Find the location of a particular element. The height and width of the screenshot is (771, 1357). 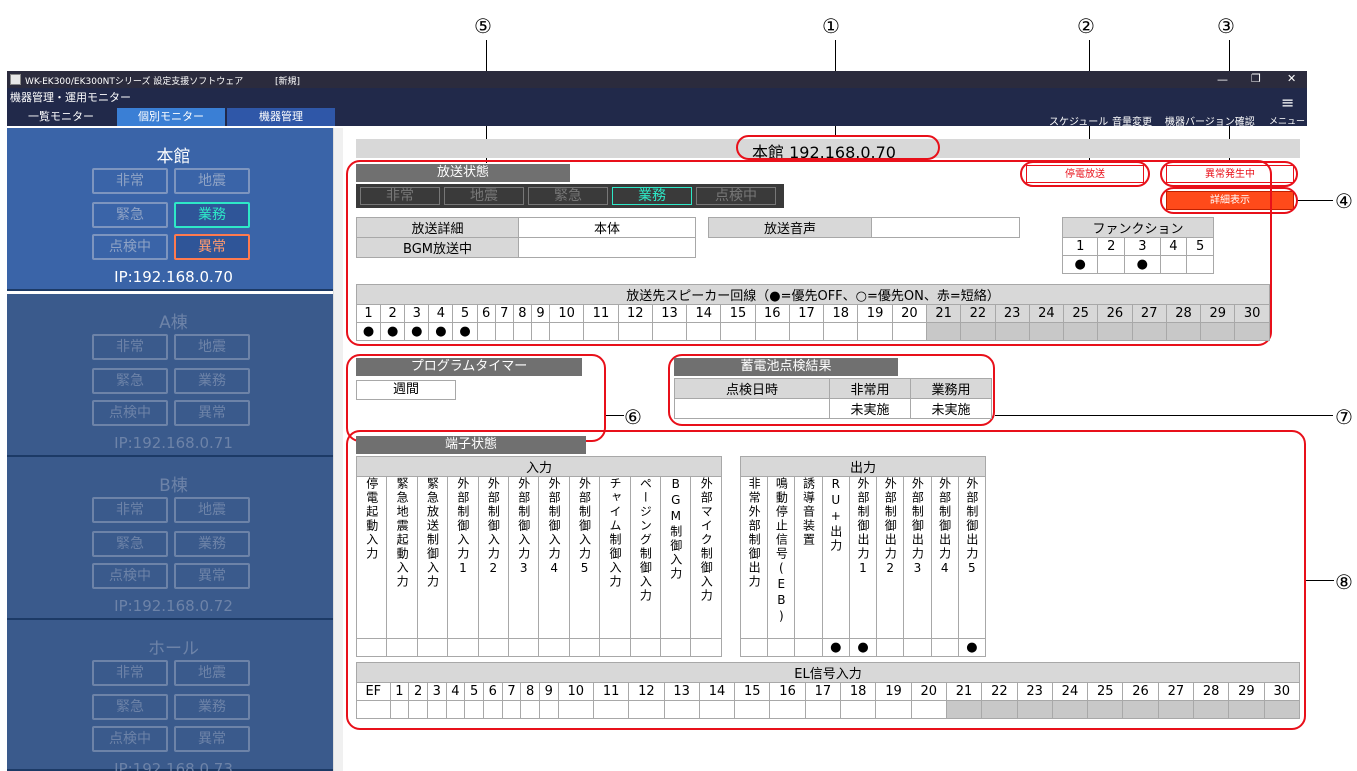

el-col: 30 is located at coordinates (1282, 691).